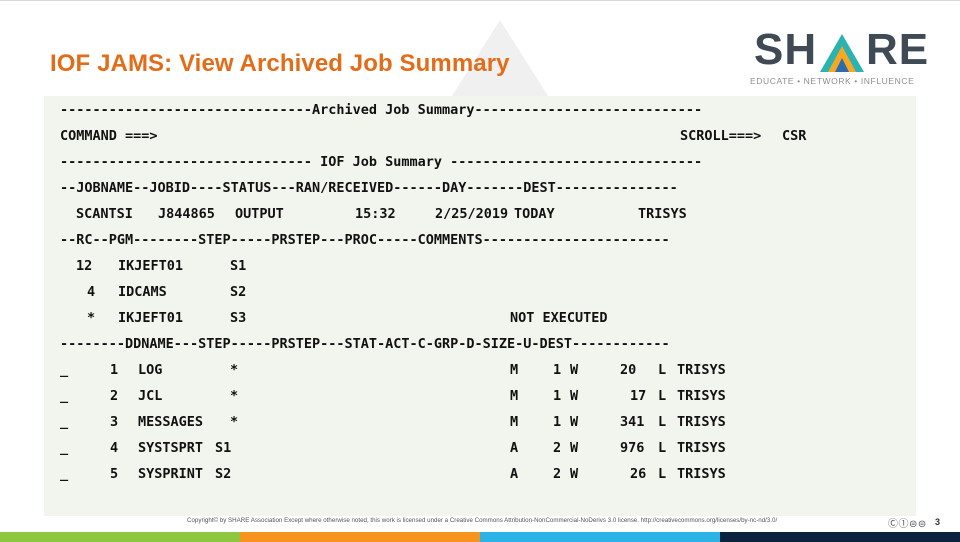  I want to click on step-name: S2, so click(238, 292).